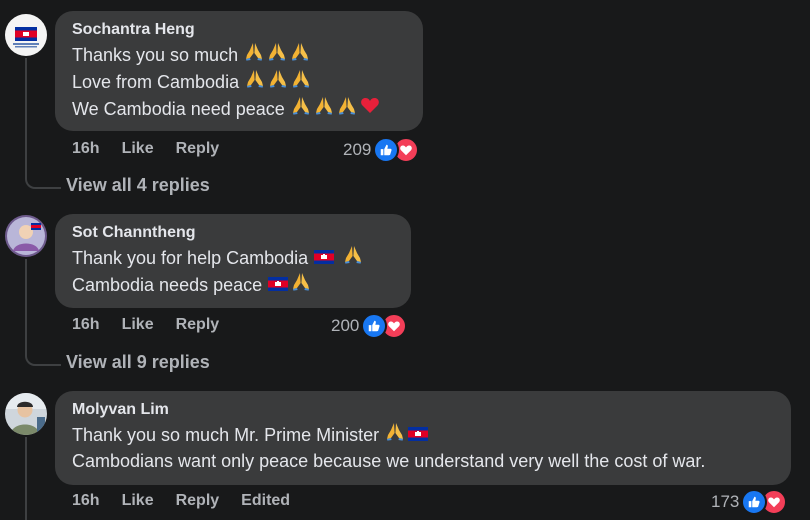 The image size is (810, 520). I want to click on comment-line: Cambodia needs peace, so click(235, 284).